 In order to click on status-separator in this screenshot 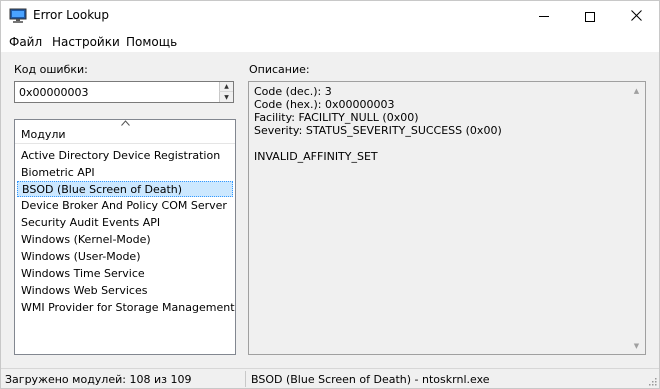, I will do `click(245, 379)`.